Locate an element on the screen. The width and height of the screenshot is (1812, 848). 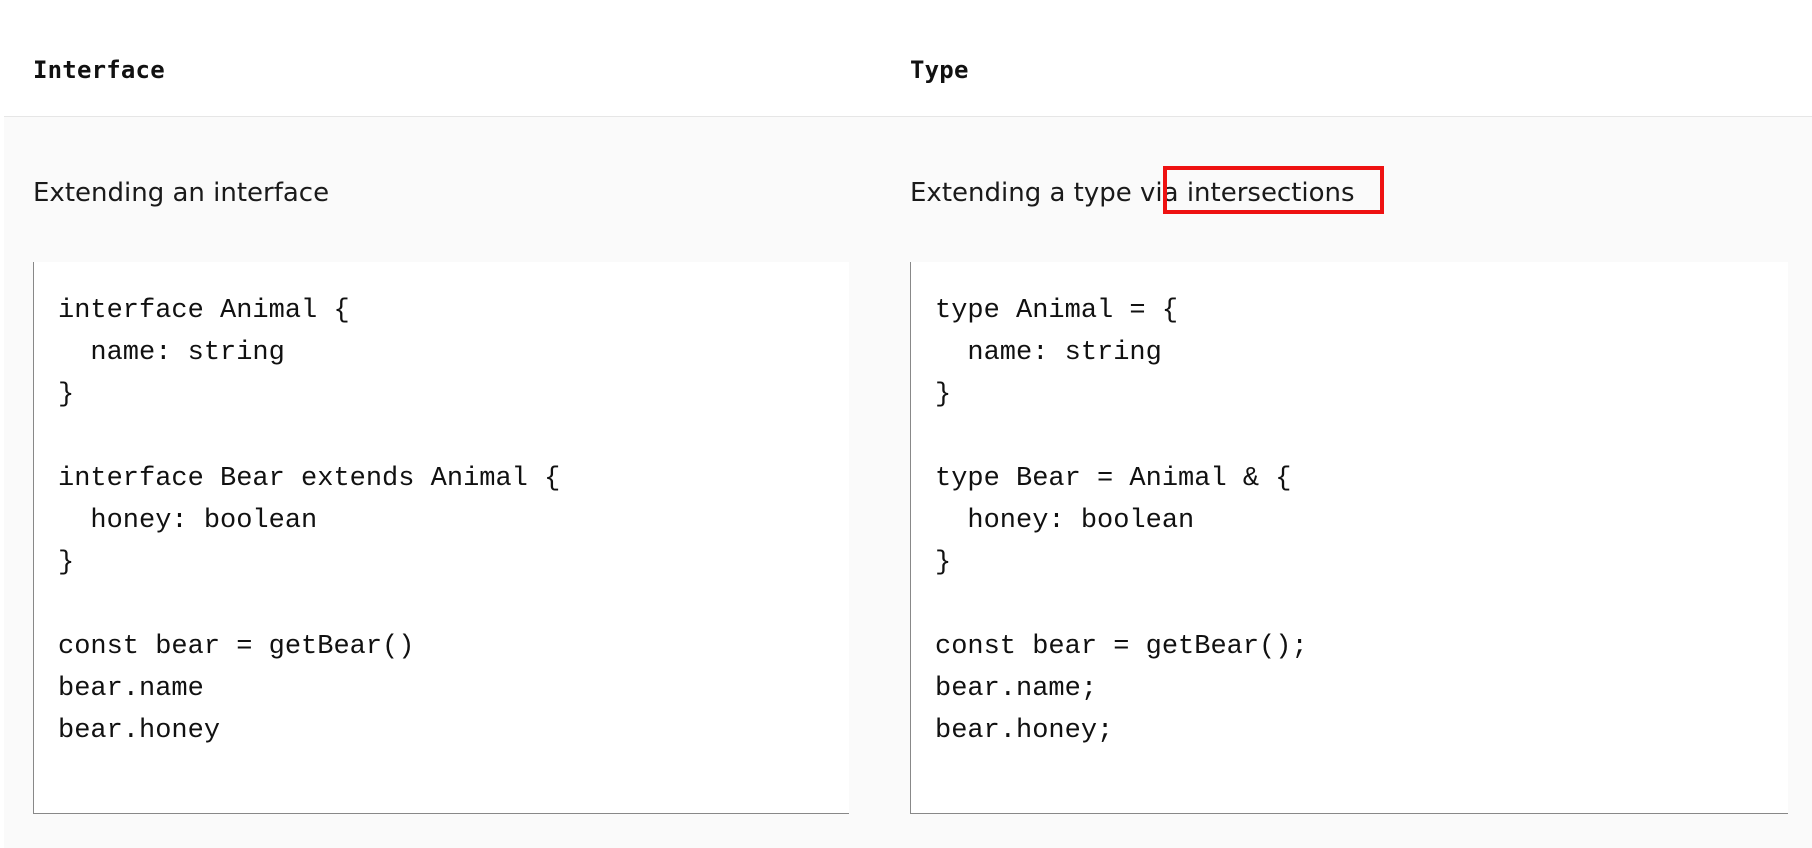
code-line: bear.honey; is located at coordinates (1024, 731).